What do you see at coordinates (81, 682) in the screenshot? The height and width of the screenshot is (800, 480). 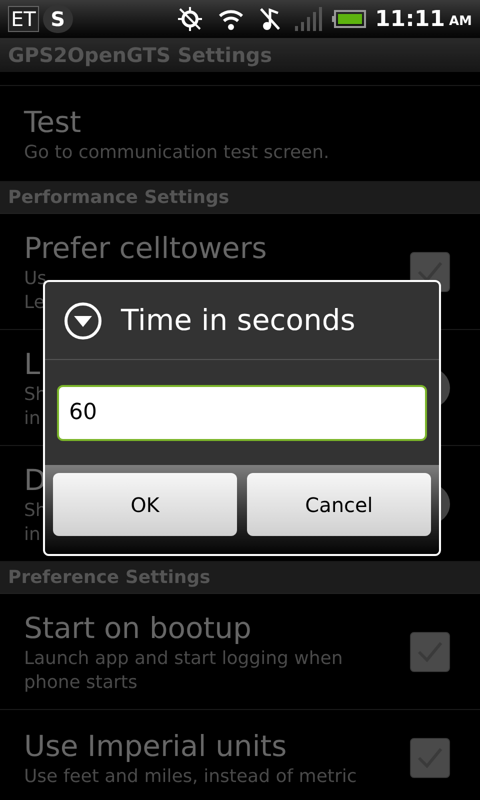 I see `setting-summary: phone starts` at bounding box center [81, 682].